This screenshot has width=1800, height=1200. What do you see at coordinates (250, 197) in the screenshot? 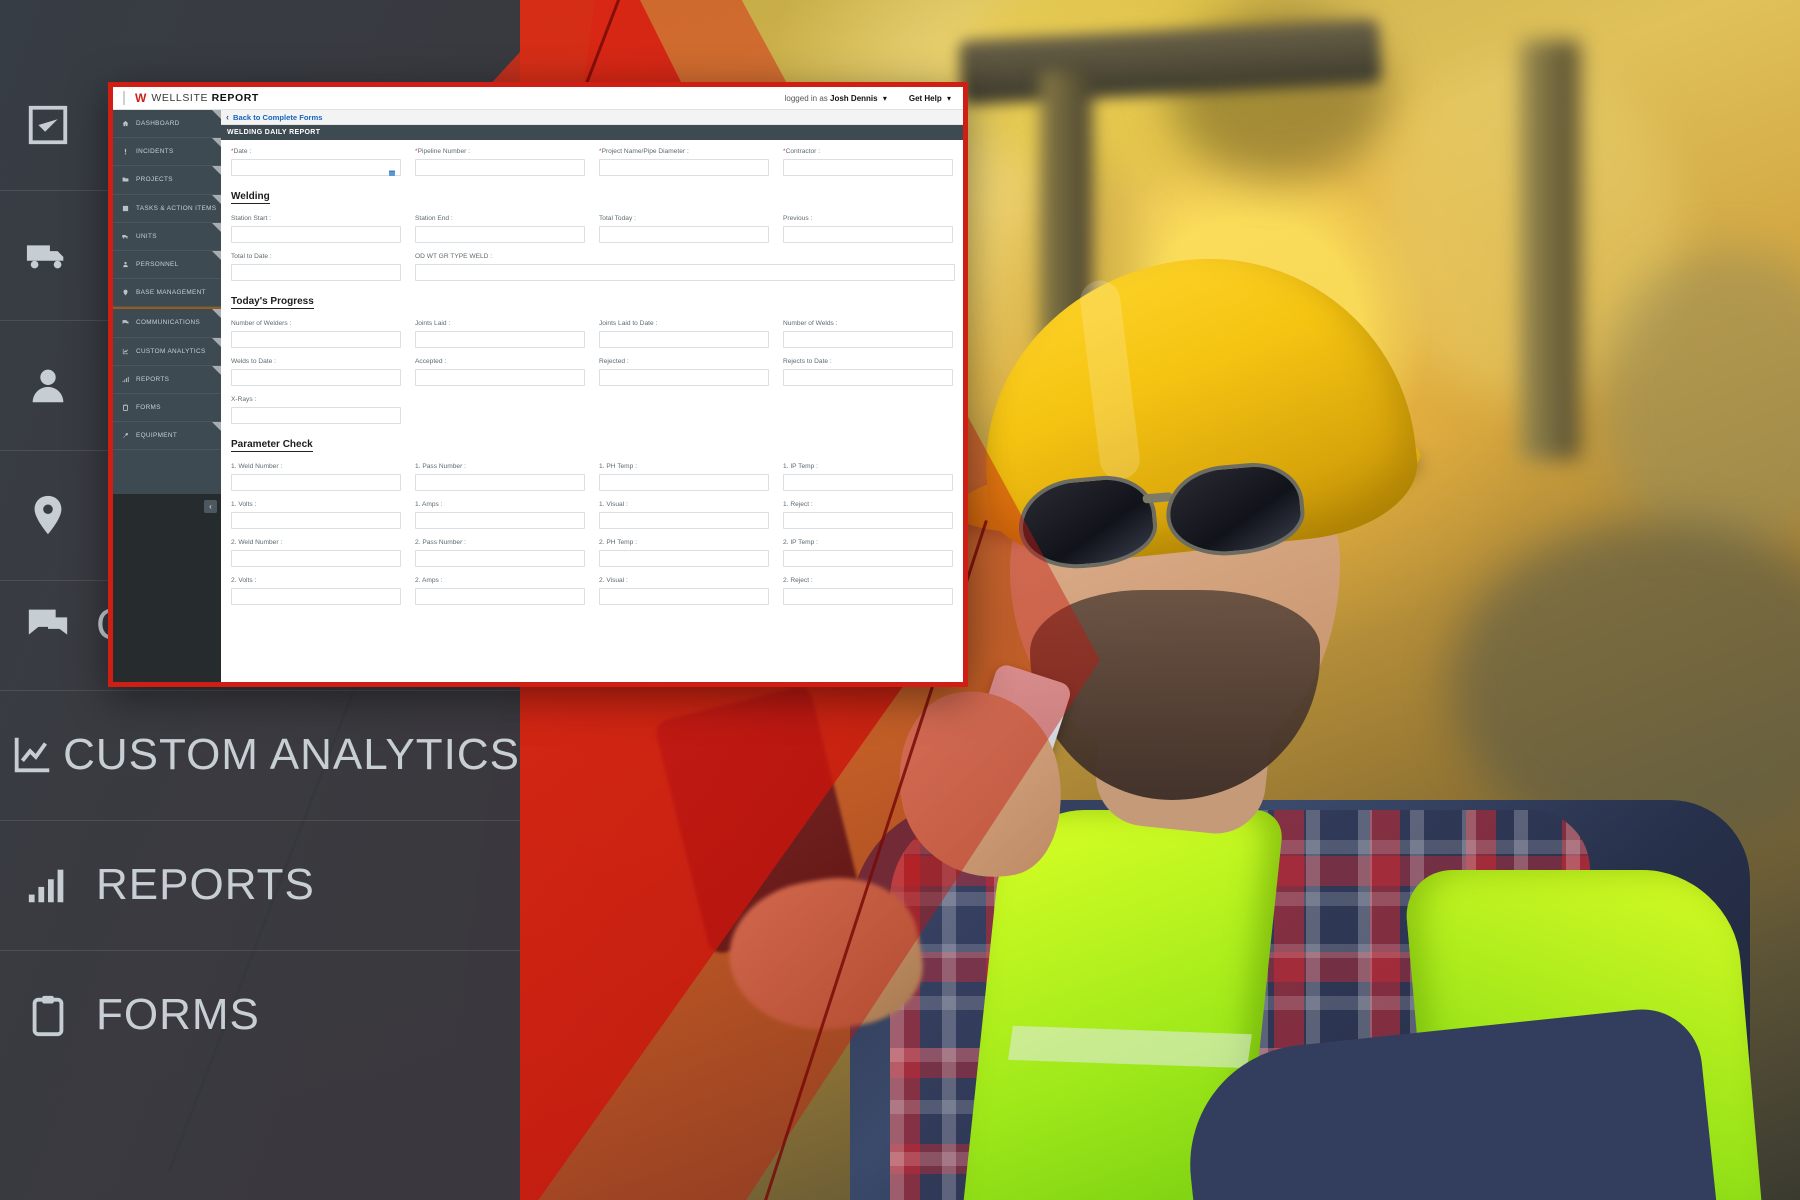
I see `section-title-welding: Welding` at bounding box center [250, 197].